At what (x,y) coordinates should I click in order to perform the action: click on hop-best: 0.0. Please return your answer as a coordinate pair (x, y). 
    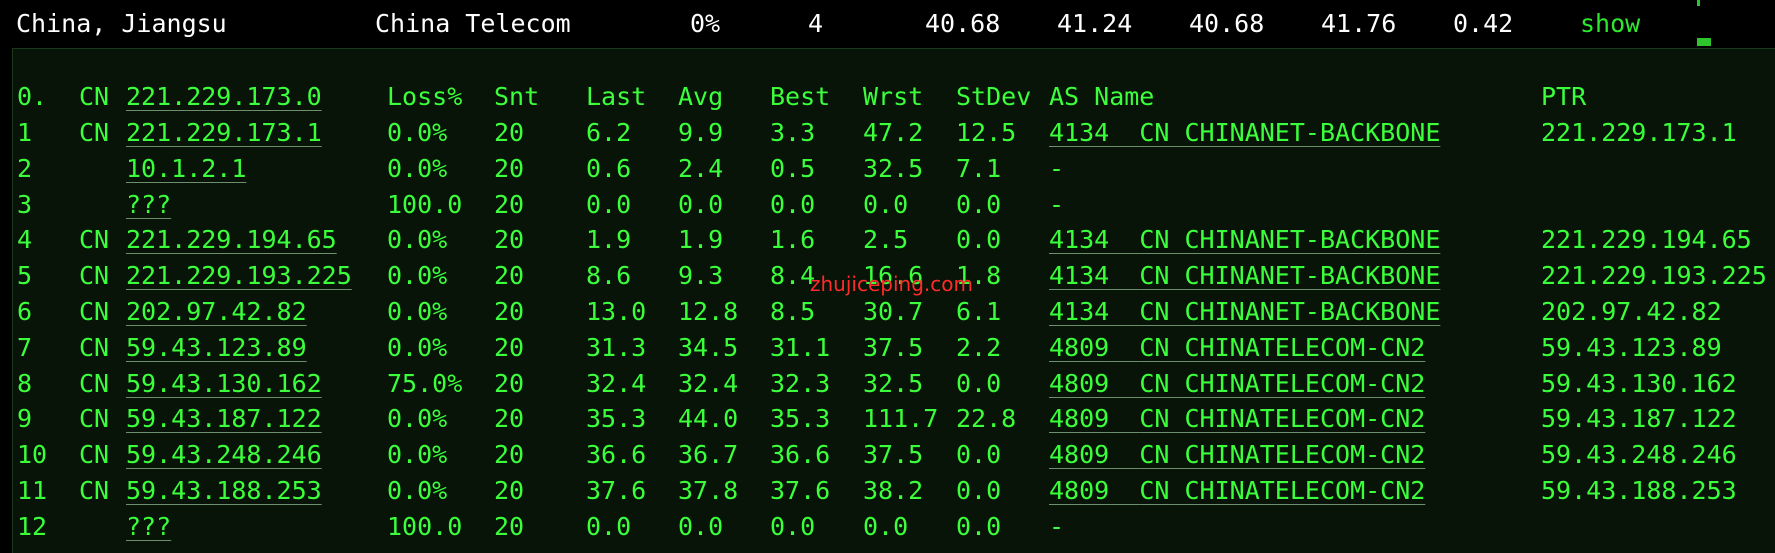
    Looking at the image, I should click on (793, 526).